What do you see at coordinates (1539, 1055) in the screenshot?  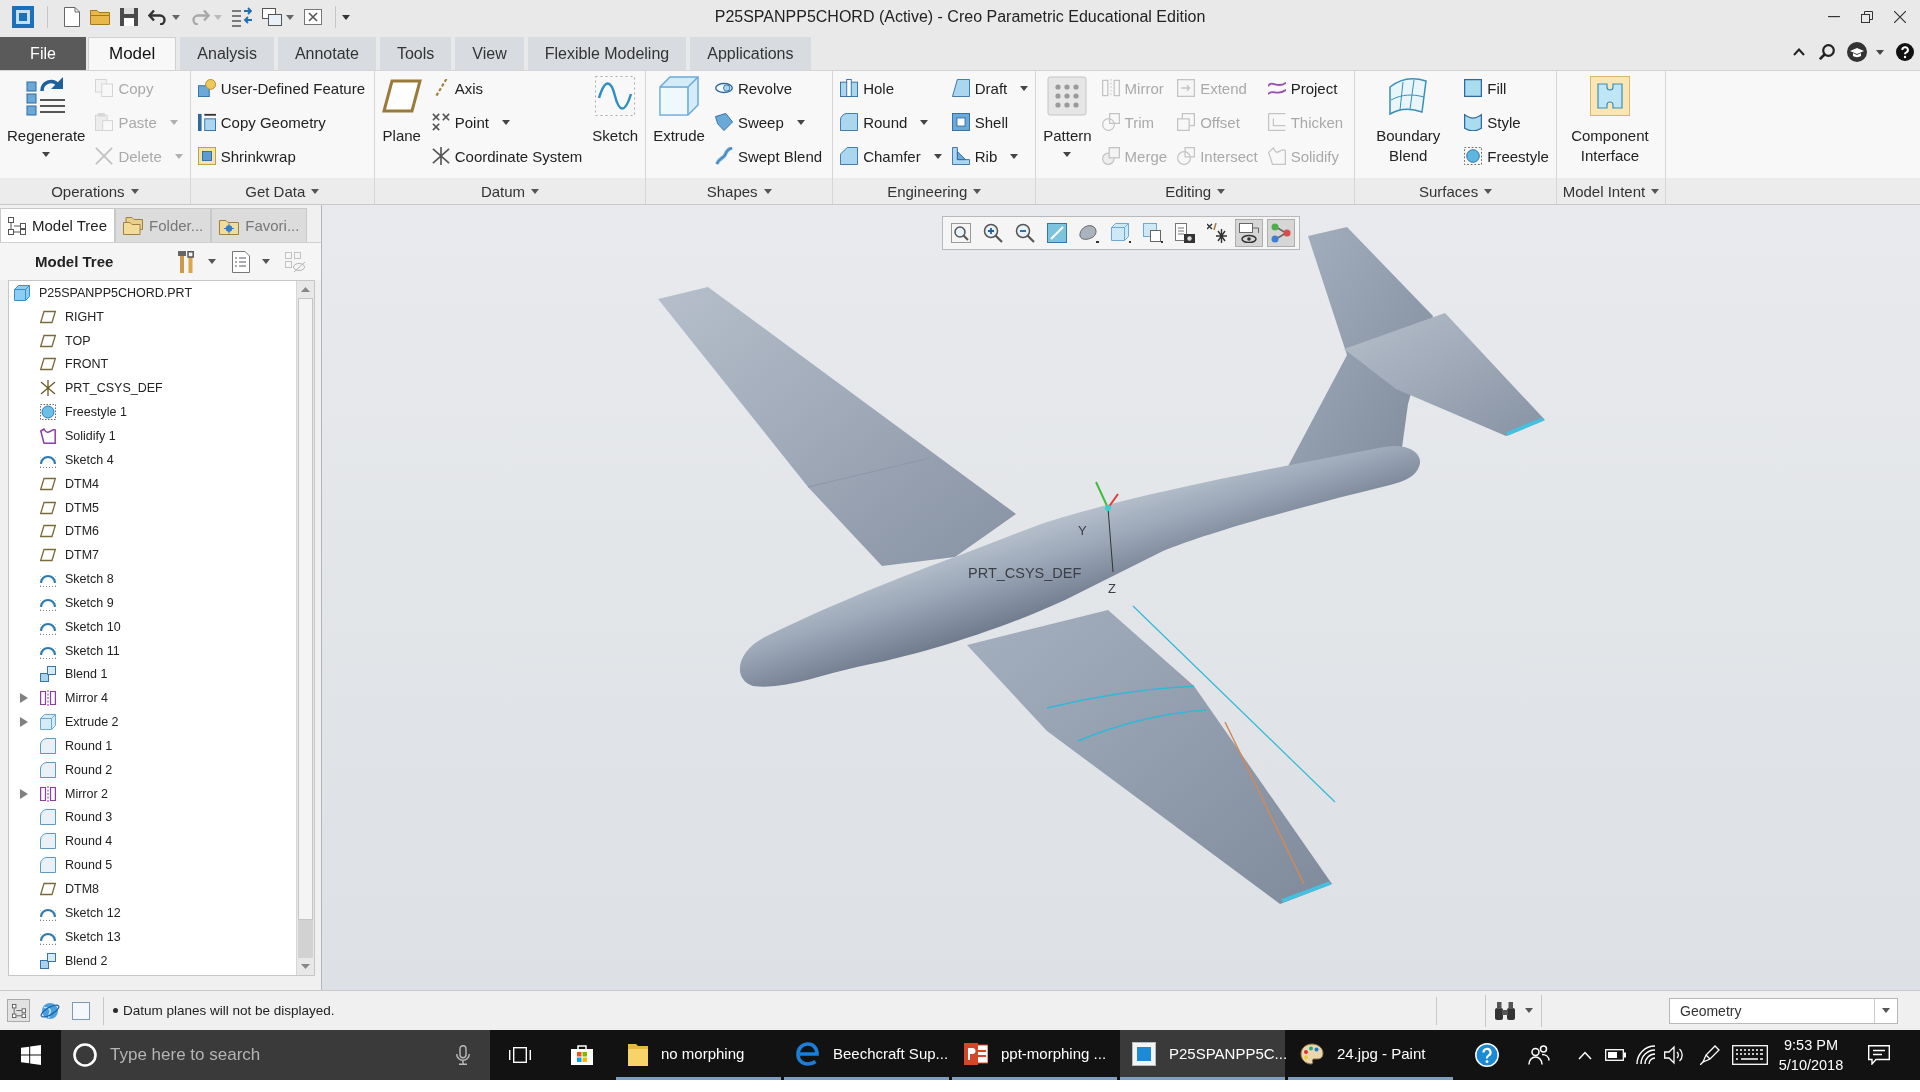 I see `people-icon` at bounding box center [1539, 1055].